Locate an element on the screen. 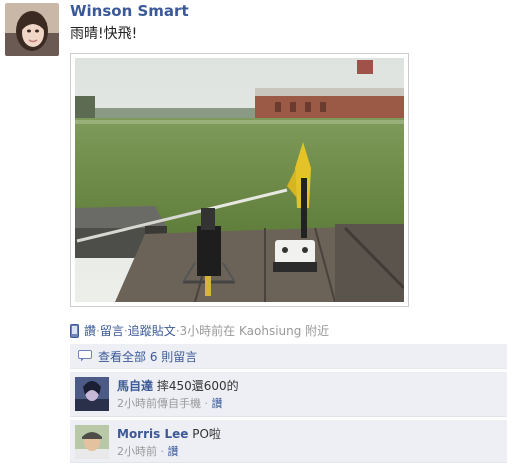 The image size is (515, 465). comment-time: 2小時前 is located at coordinates (137, 451).